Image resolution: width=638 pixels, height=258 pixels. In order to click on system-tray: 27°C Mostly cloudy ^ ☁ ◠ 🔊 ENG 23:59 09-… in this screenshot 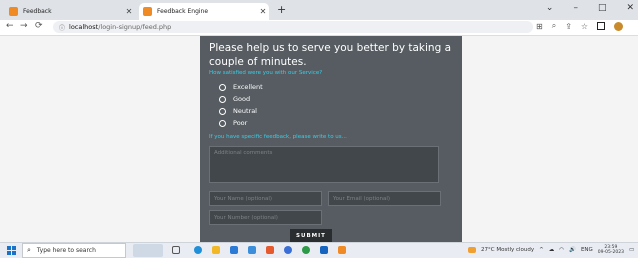, I will do `click(551, 250)`.